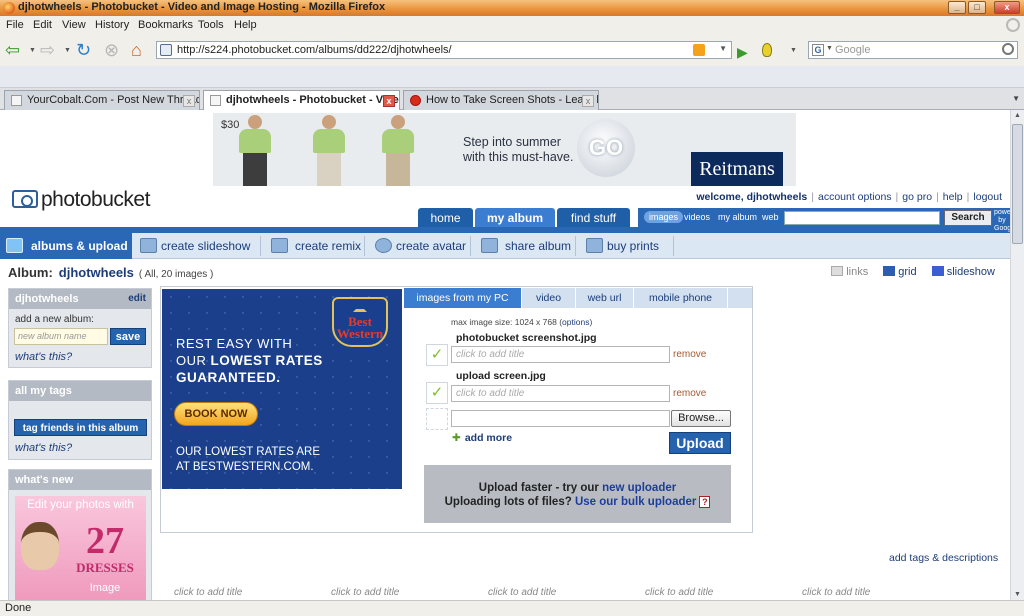 The width and height of the screenshot is (1024, 616). Describe the element at coordinates (963, 272) in the screenshot. I see `view-slideshow: slideshow` at that location.